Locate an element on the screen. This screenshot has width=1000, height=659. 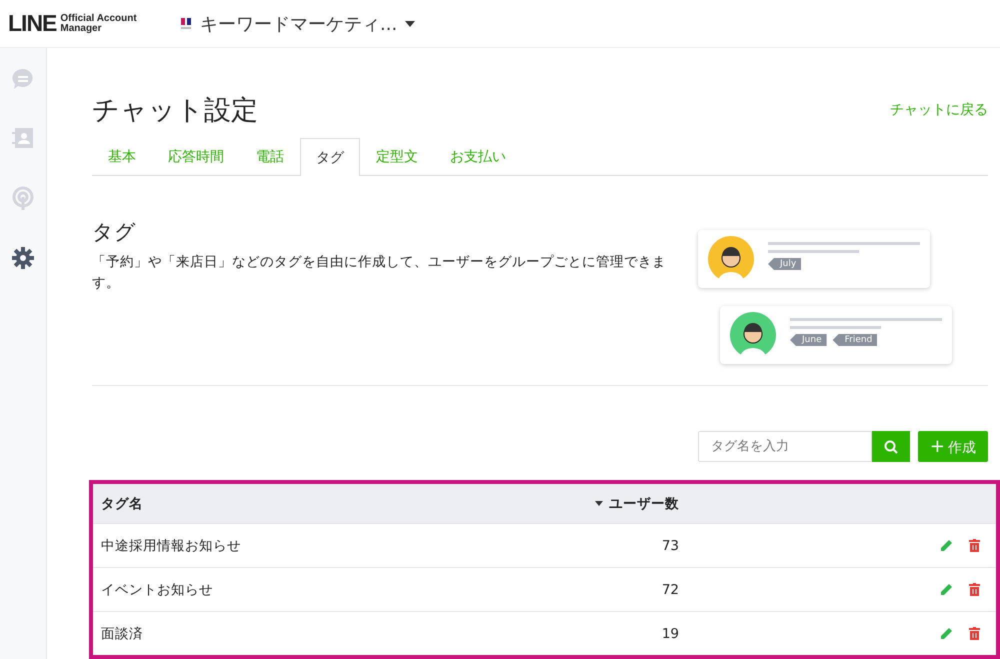
column-header: タグ名 is located at coordinates (122, 503).